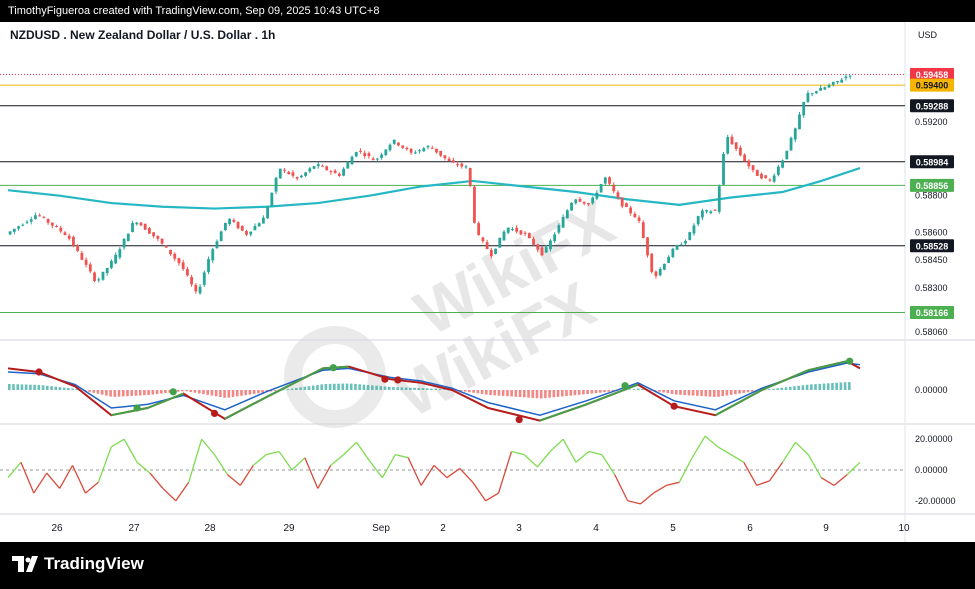 This screenshot has width=975, height=589. I want to click on price-label-gold: 0.59400, so click(932, 86).